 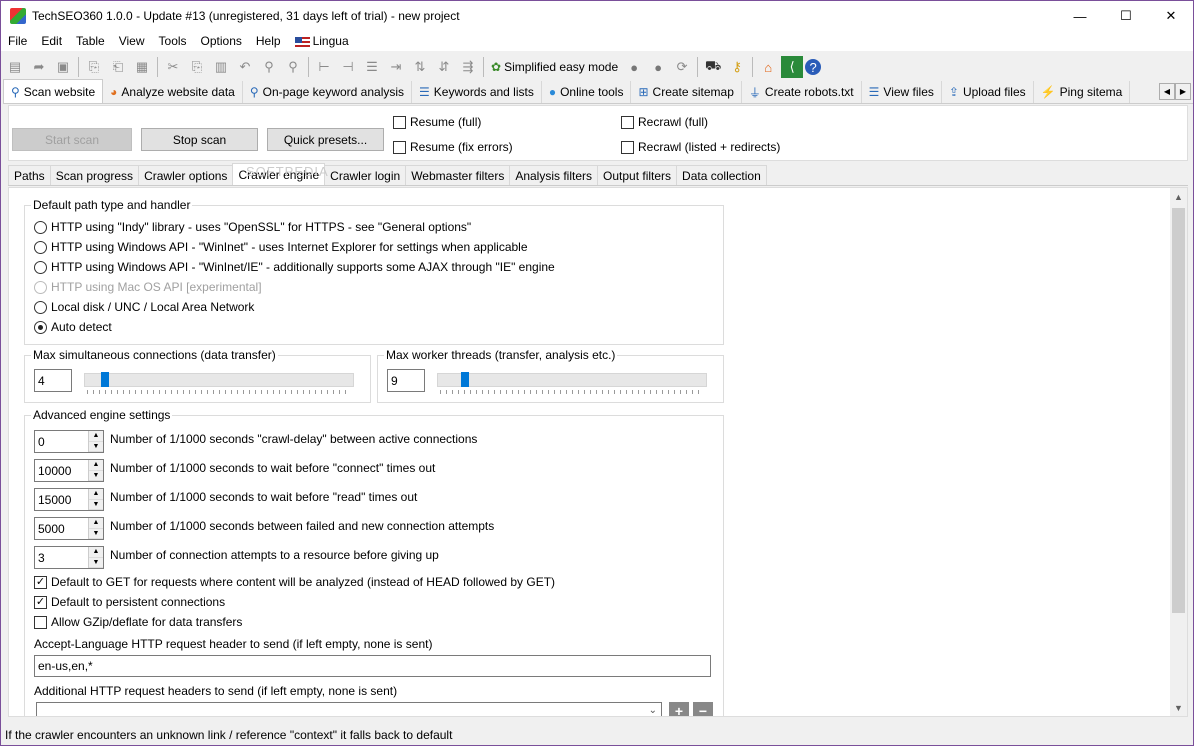 I want to click on tab-create-robots: ⏚ Create robots.txt, so click(x=802, y=92).